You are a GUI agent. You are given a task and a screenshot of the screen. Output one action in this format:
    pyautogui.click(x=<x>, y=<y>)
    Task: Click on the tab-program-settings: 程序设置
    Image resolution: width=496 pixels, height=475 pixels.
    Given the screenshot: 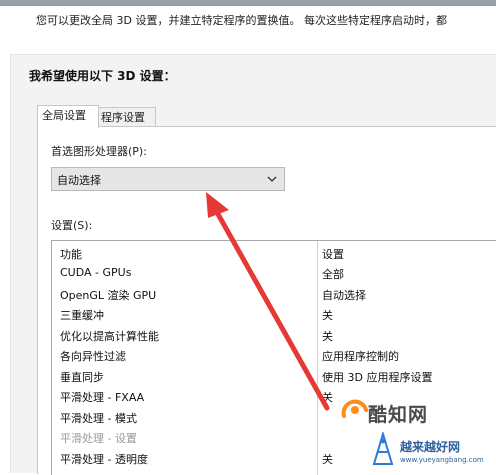 What is the action you would take?
    pyautogui.click(x=126, y=117)
    